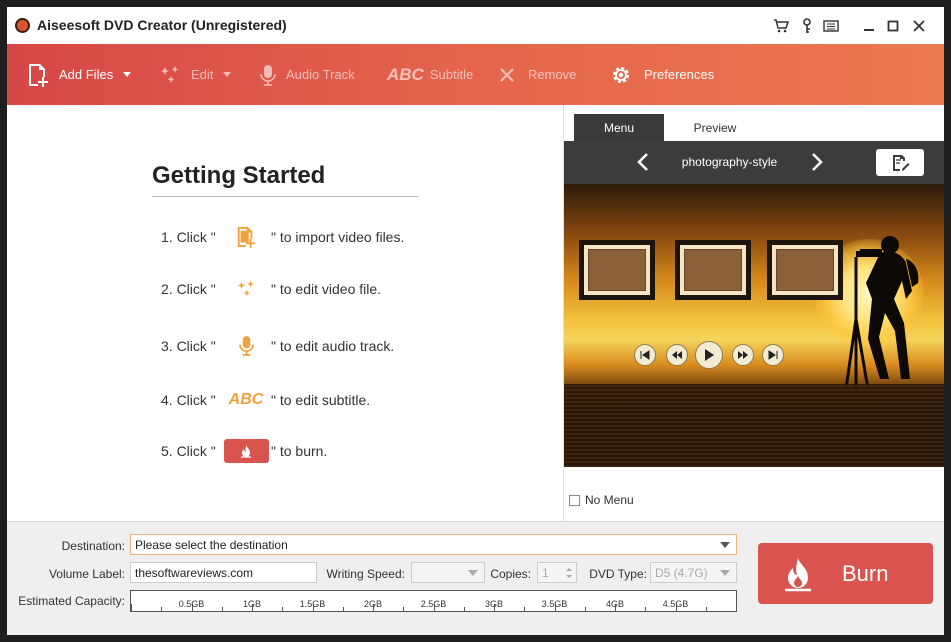 This screenshot has height=642, width=951. What do you see at coordinates (816, 162) in the screenshot?
I see `next-template-icon` at bounding box center [816, 162].